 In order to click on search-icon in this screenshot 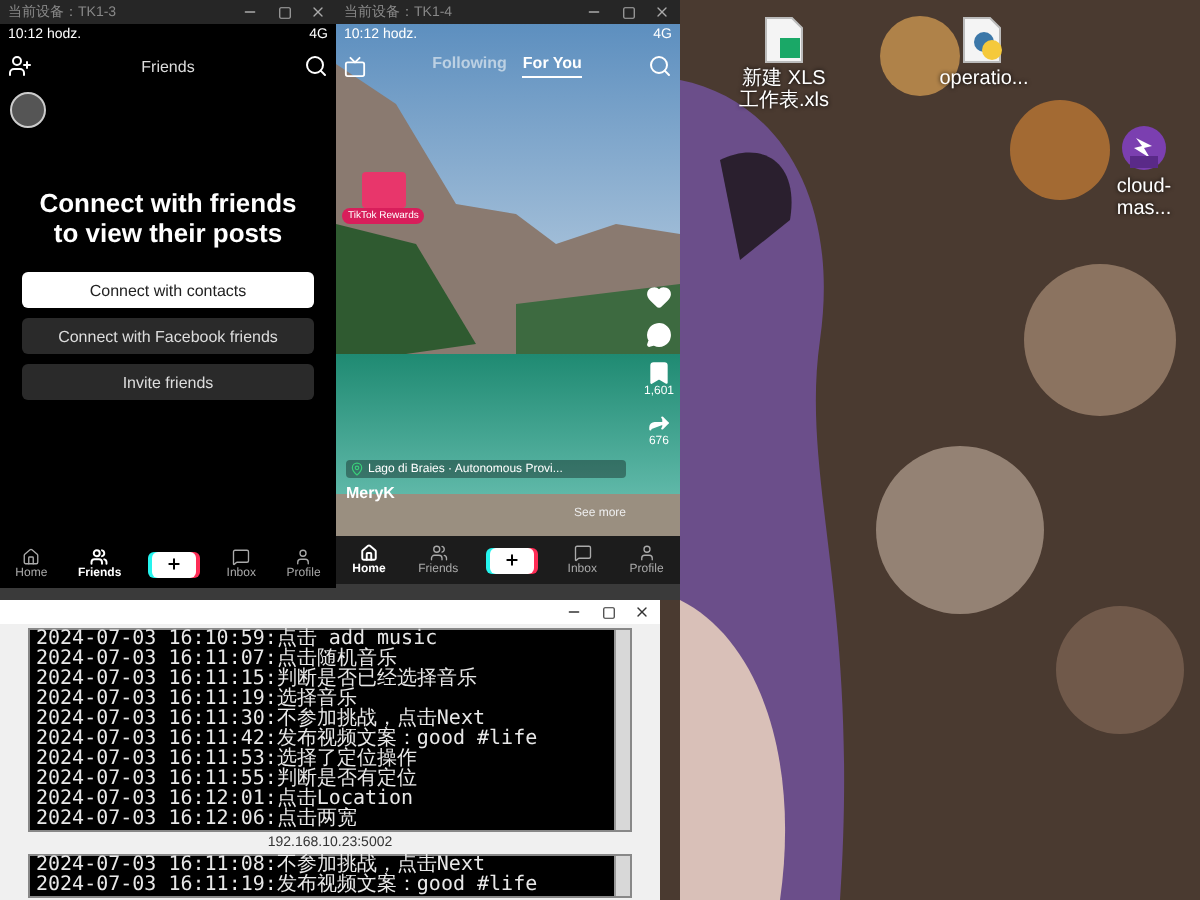, I will do `click(316, 66)`.